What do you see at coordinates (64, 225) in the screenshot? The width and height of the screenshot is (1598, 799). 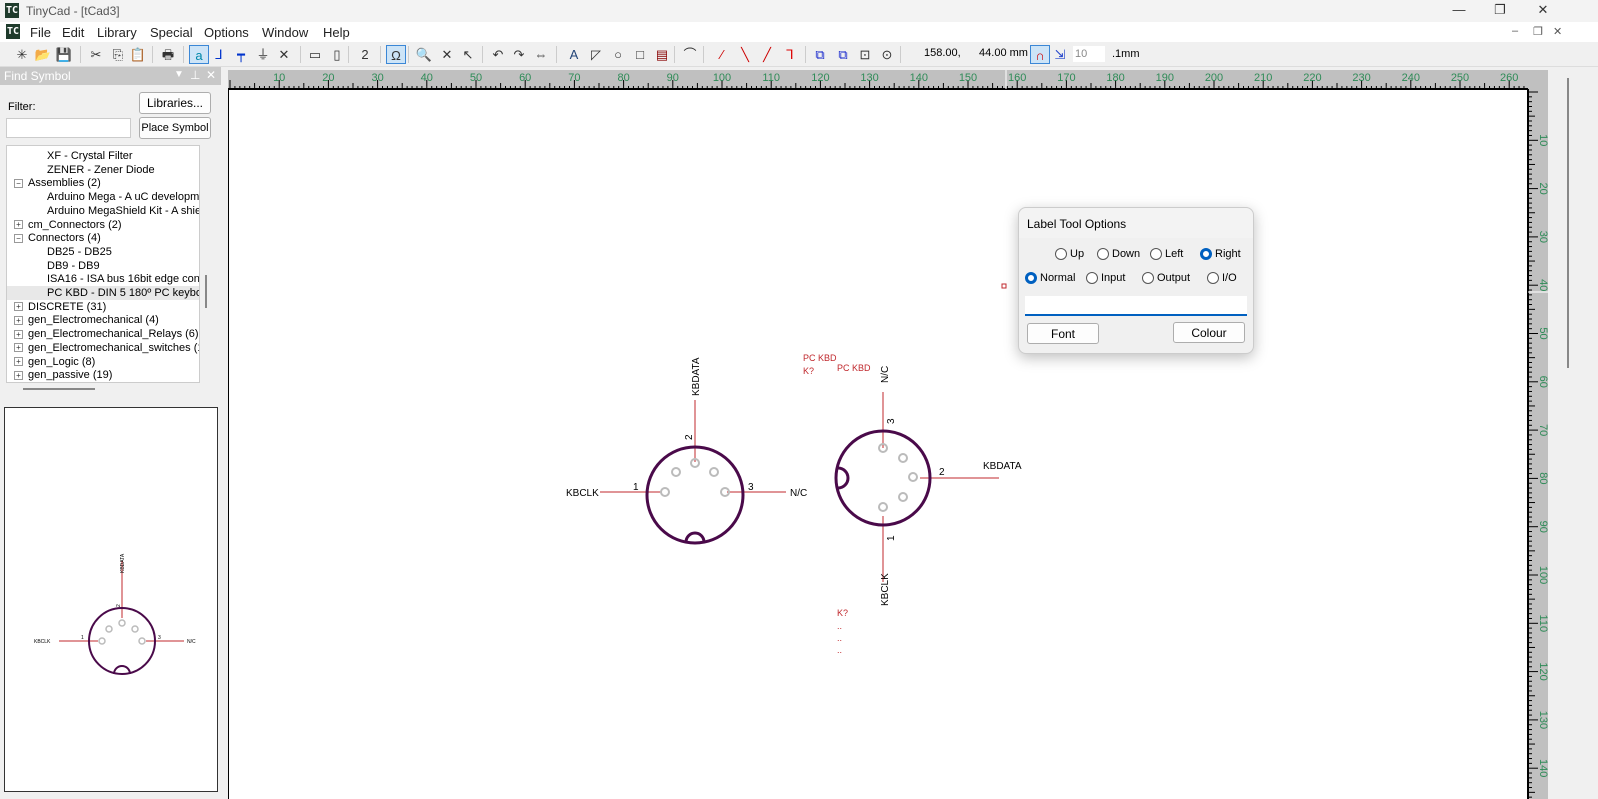 I see `tree-item: + cm_Connectors (2)` at bounding box center [64, 225].